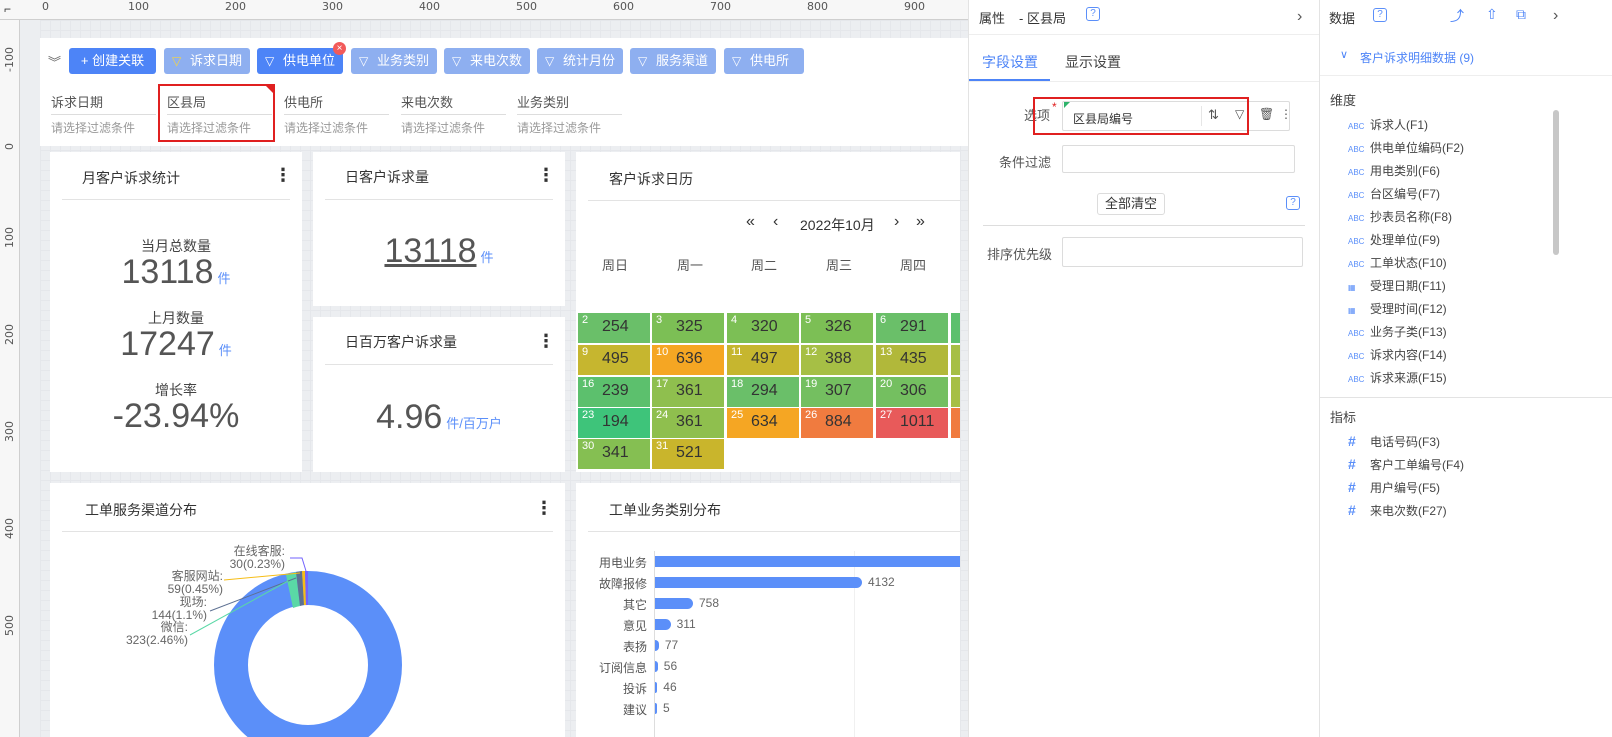  What do you see at coordinates (1417, 57) in the screenshot?
I see `dataset-name: 客户诉求明细数据 (9)` at bounding box center [1417, 57].